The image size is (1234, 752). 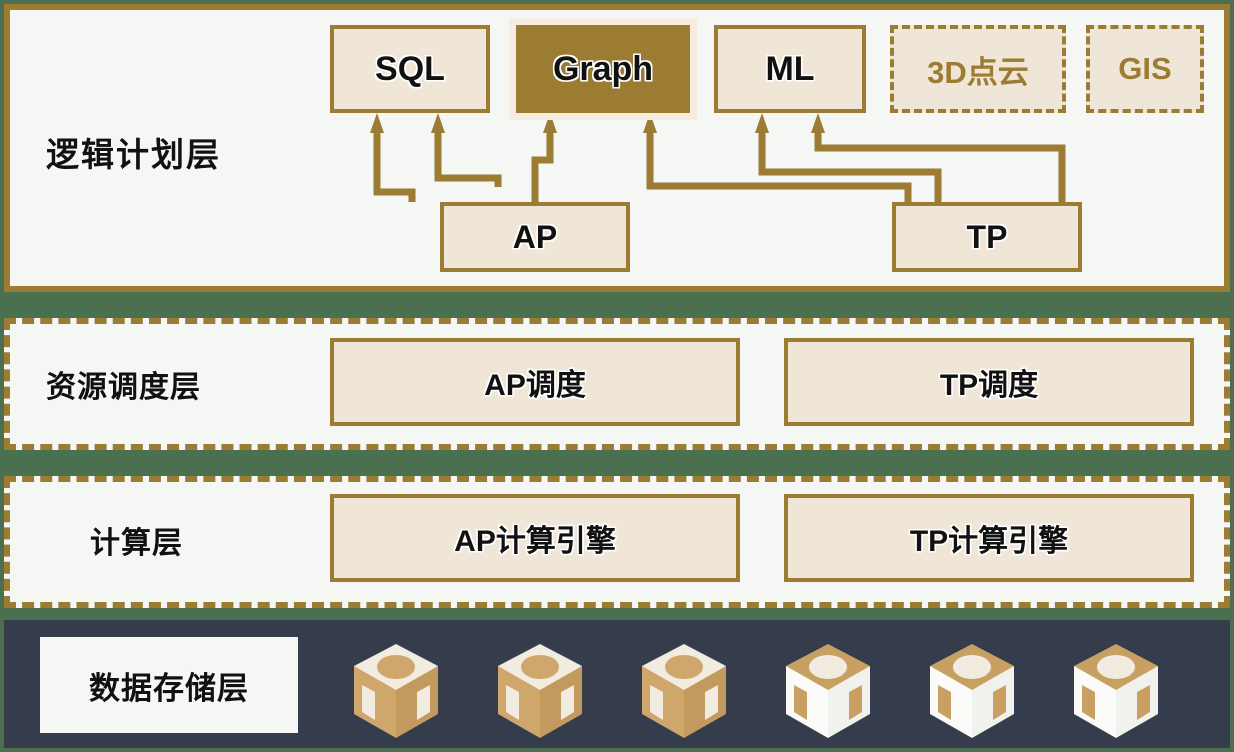 I want to click on plan-node-graph: Graph, so click(x=603, y=69).